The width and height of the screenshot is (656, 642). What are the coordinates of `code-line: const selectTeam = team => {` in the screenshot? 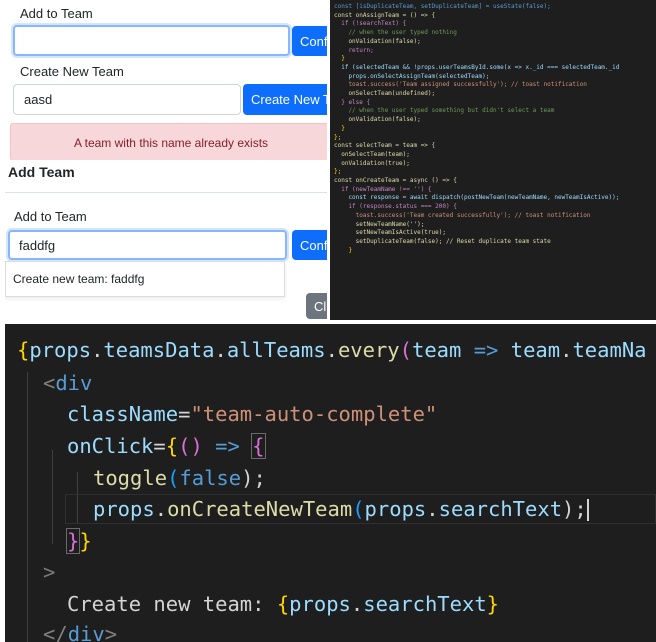 It's located at (385, 146).